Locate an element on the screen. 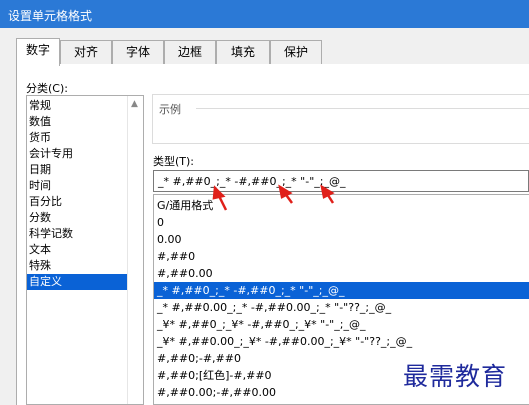  tab-number: 数字 is located at coordinates (38, 52).